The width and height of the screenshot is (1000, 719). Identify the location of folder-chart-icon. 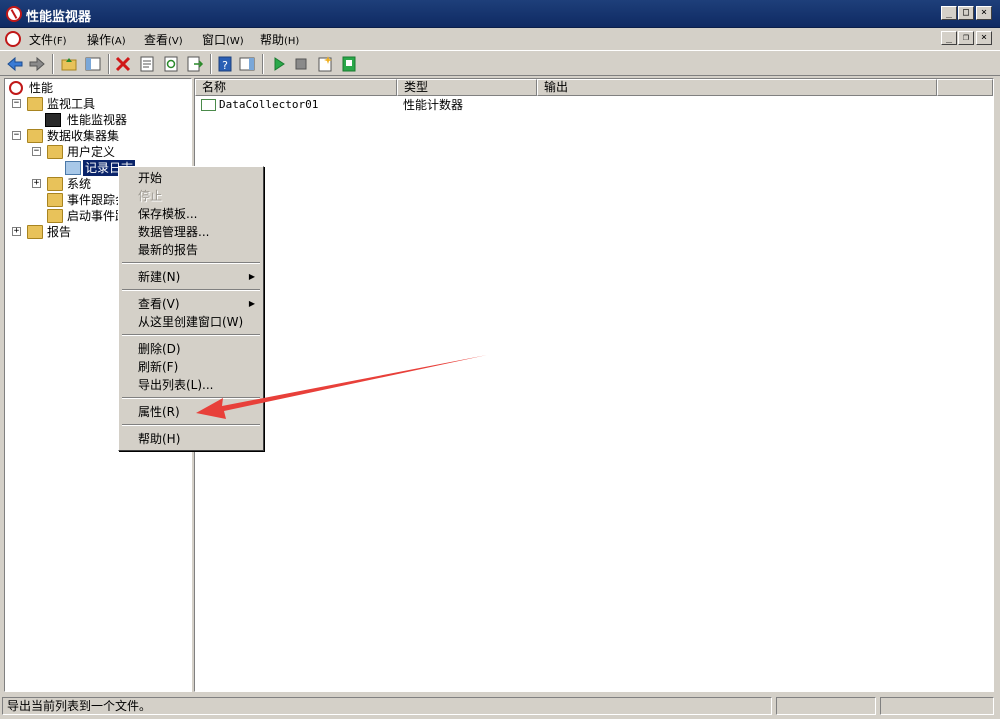
(35, 104).